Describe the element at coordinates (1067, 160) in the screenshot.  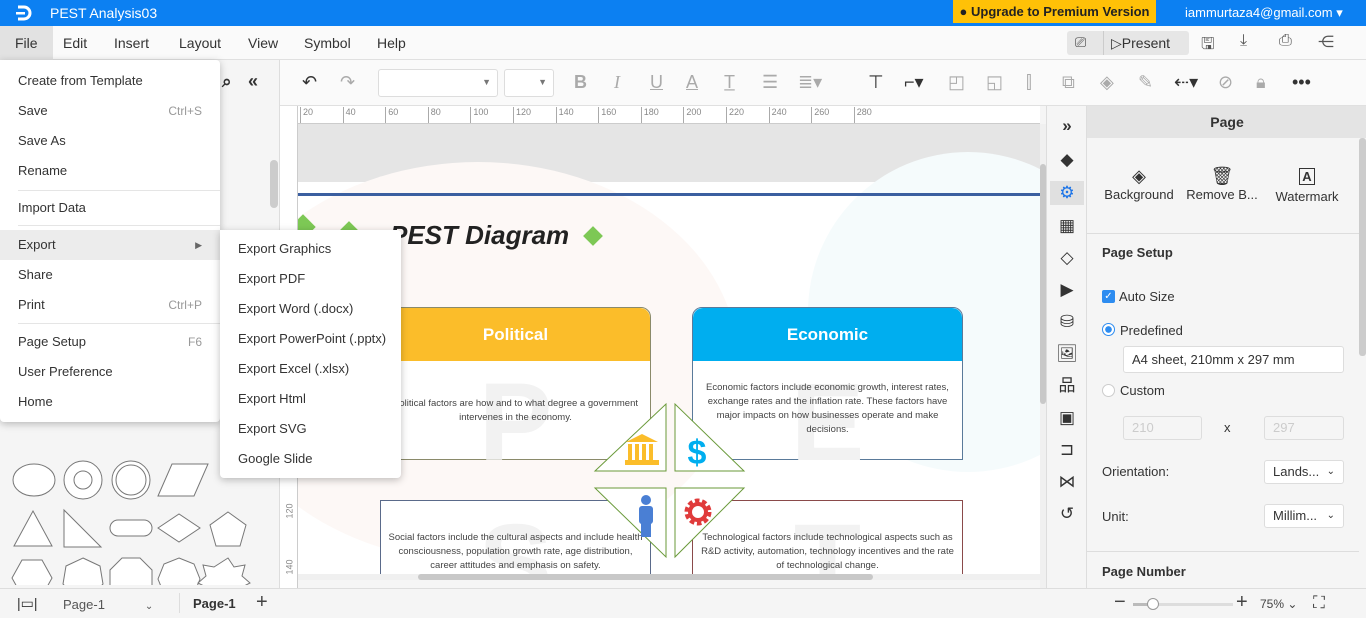
I see `fill-style-icon: ◆` at that location.